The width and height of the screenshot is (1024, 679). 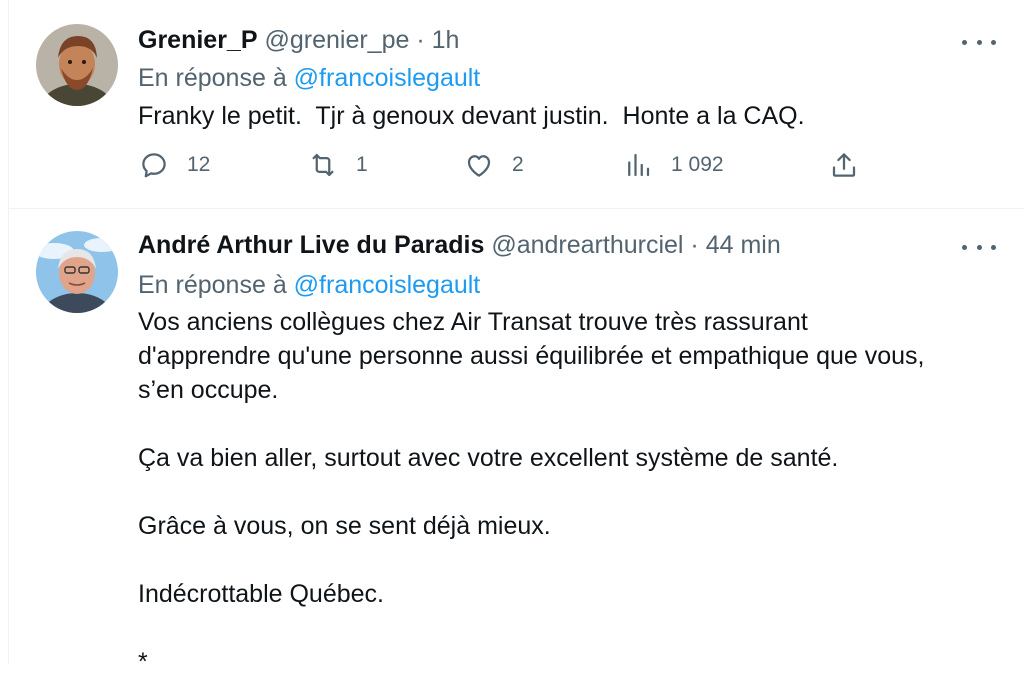 I want to click on views-button: 1 092, so click(x=673, y=165).